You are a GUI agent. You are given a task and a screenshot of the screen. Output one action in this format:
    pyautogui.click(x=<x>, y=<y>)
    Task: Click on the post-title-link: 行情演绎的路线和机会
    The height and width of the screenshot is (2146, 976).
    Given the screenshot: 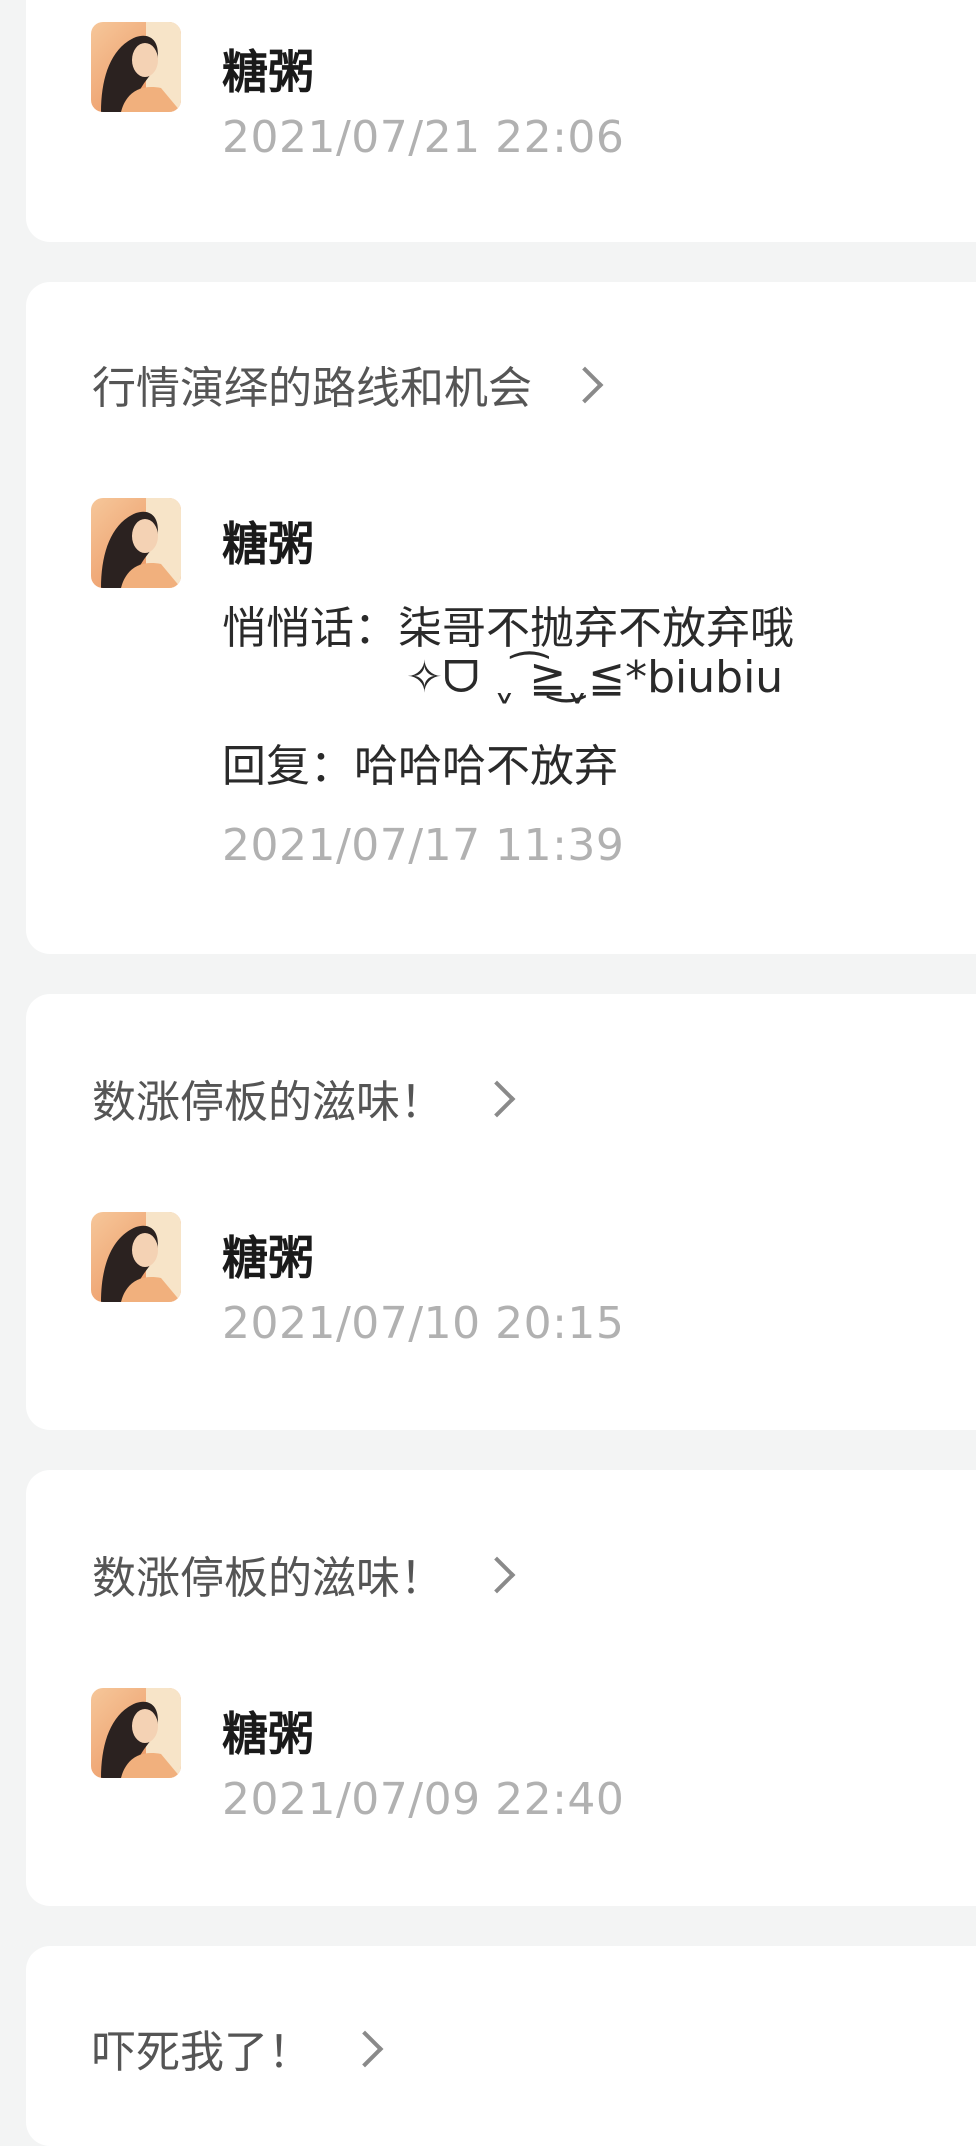 What is the action you would take?
    pyautogui.click(x=348, y=384)
    